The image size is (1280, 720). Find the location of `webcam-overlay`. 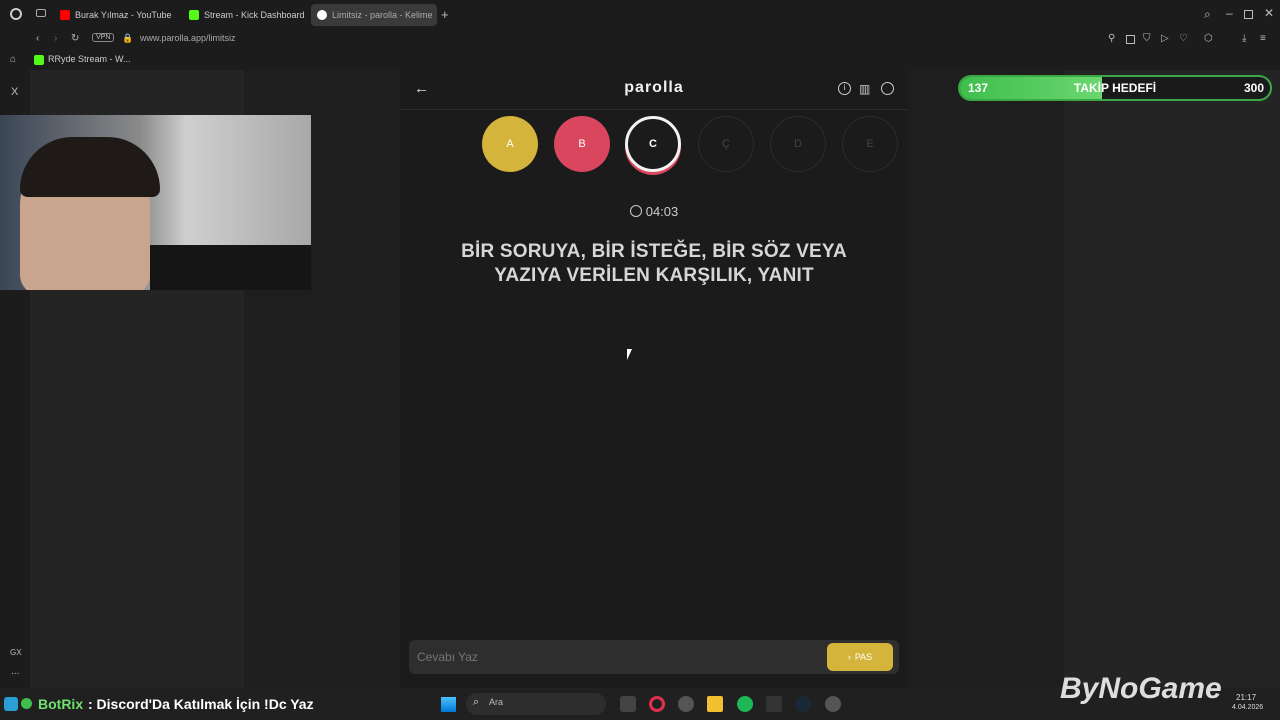

webcam-overlay is located at coordinates (155, 202).